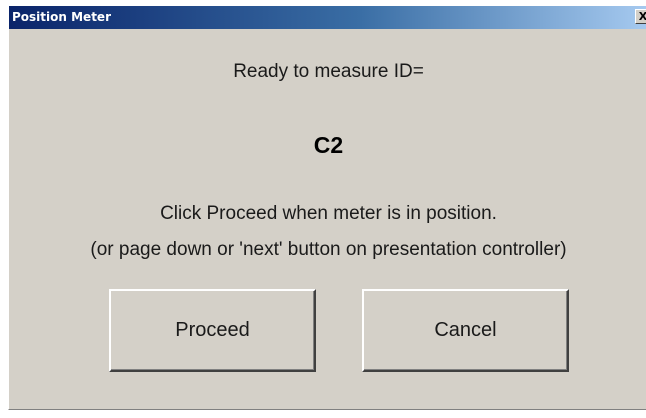 The image size is (646, 418). I want to click on close-button: X, so click(640, 16).